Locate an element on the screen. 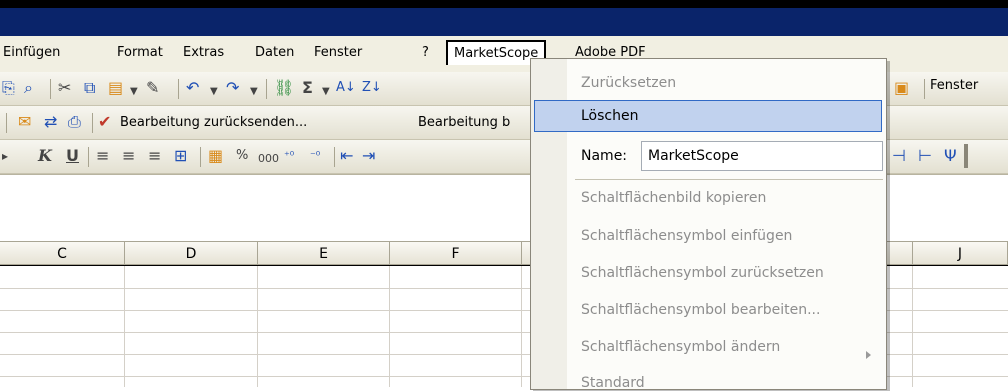 This screenshot has height=391, width=1008. menu-item-standard: Standard is located at coordinates (613, 383).